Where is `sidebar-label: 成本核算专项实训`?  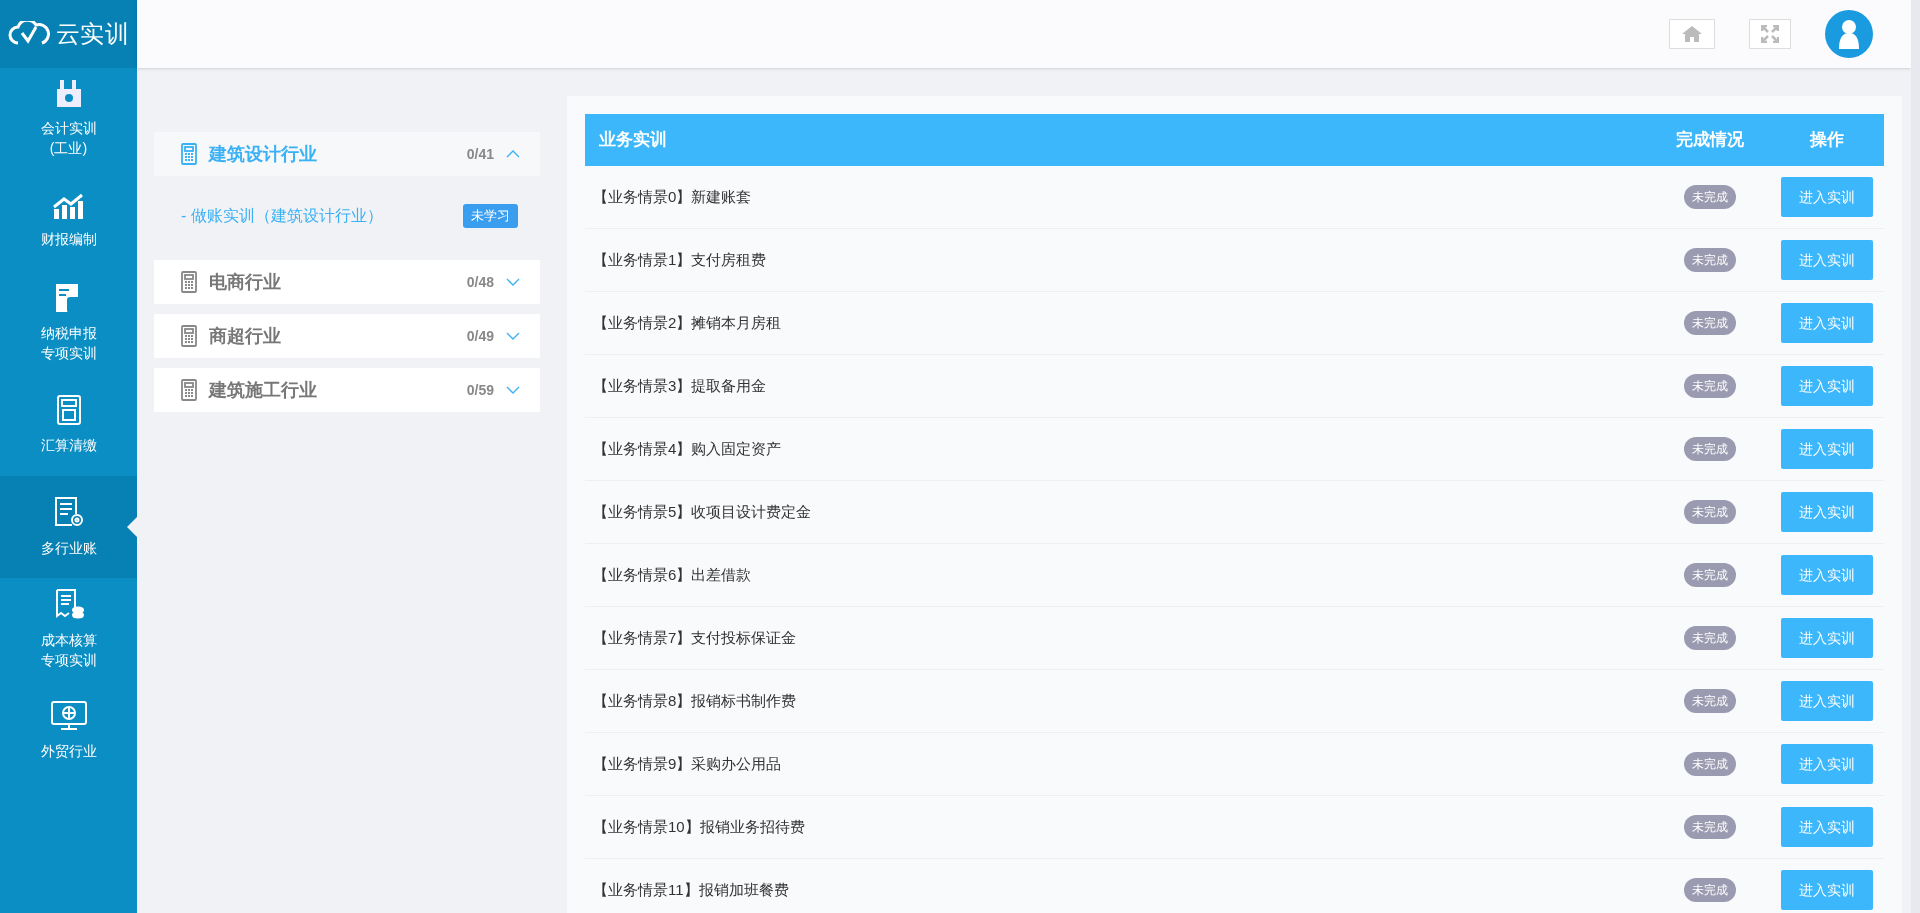
sidebar-label: 成本核算专项实训 is located at coordinates (68, 650).